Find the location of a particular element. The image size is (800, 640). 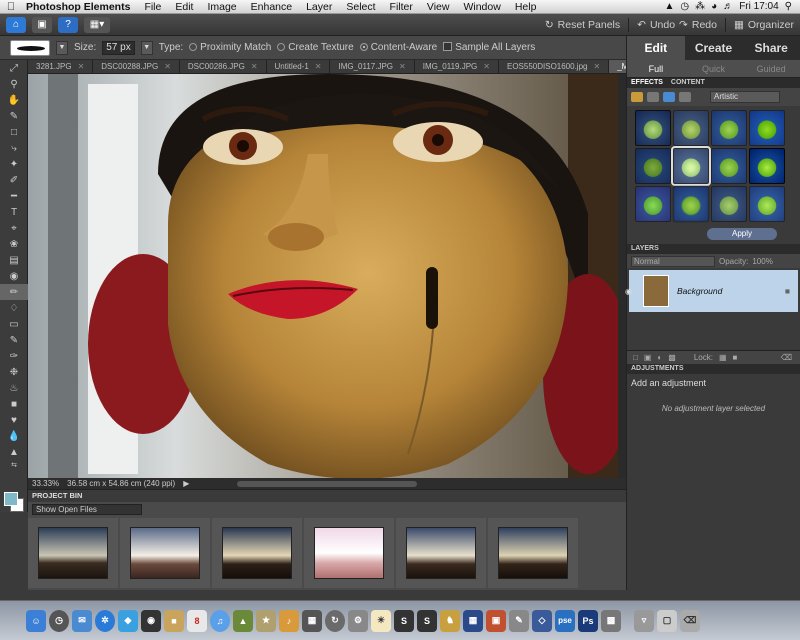

status-menu-icon: ▶ is located at coordinates (186, 483).